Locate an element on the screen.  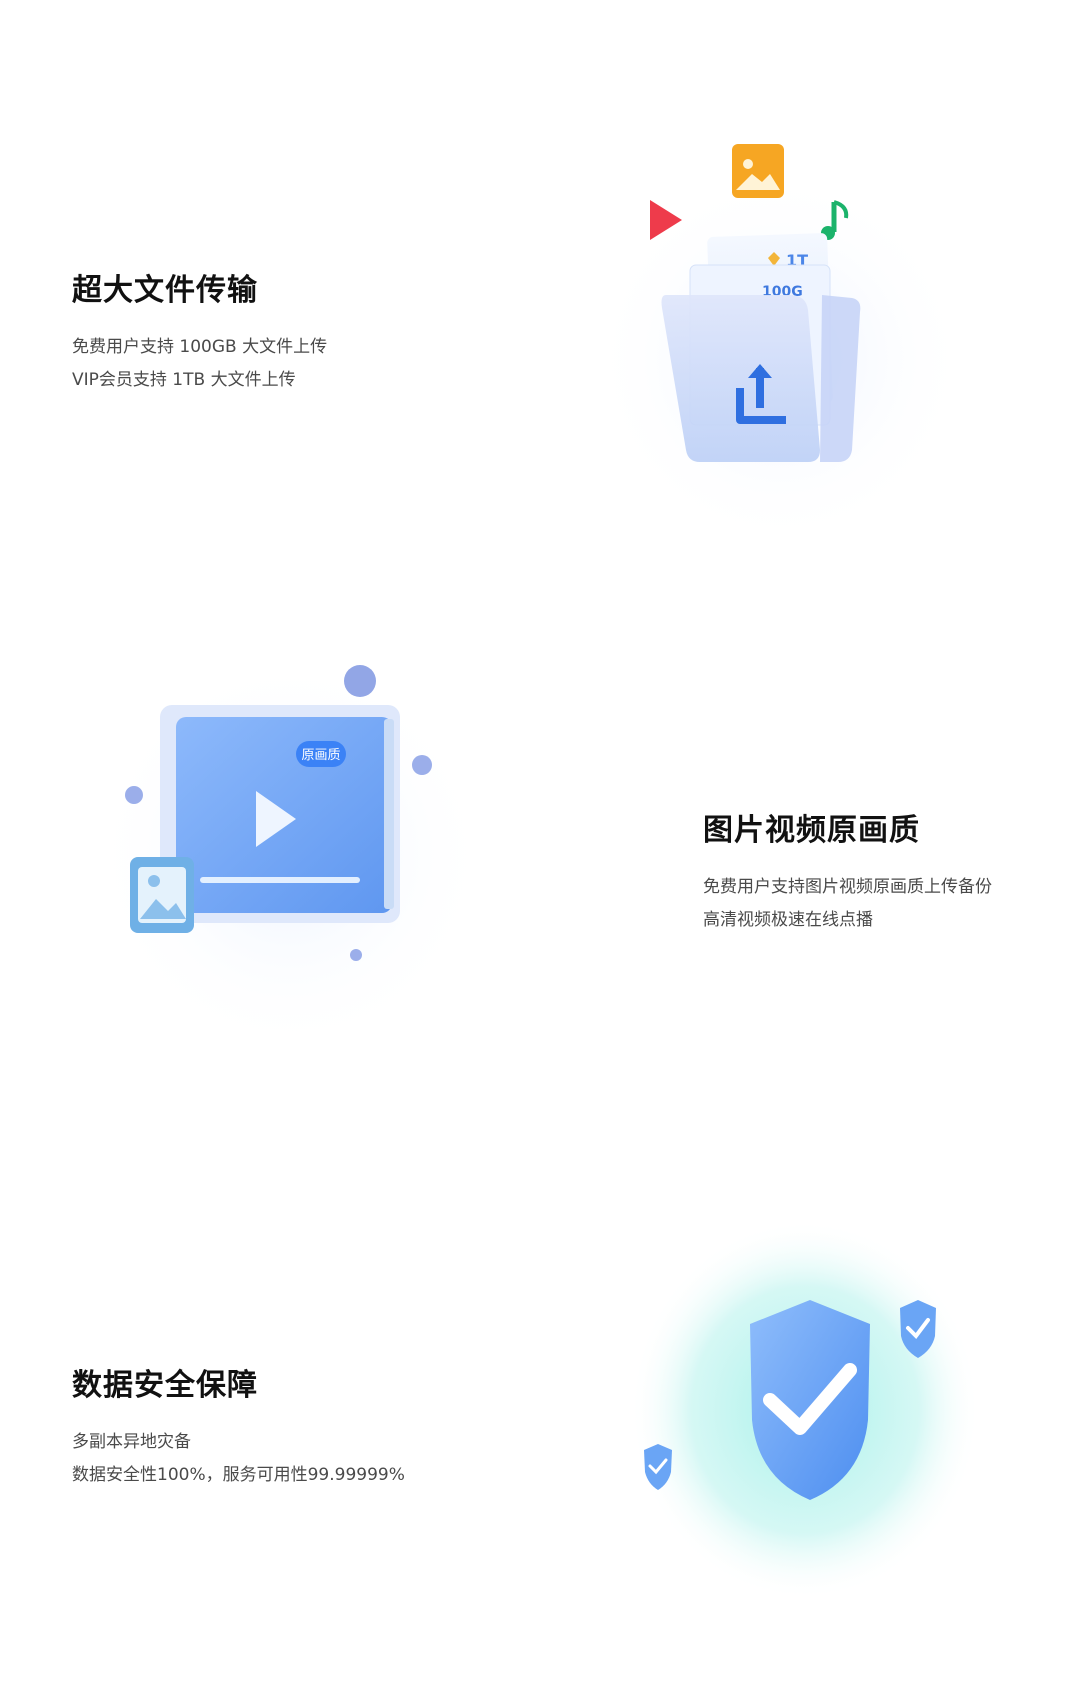
image-icon is located at coordinates (162, 895).